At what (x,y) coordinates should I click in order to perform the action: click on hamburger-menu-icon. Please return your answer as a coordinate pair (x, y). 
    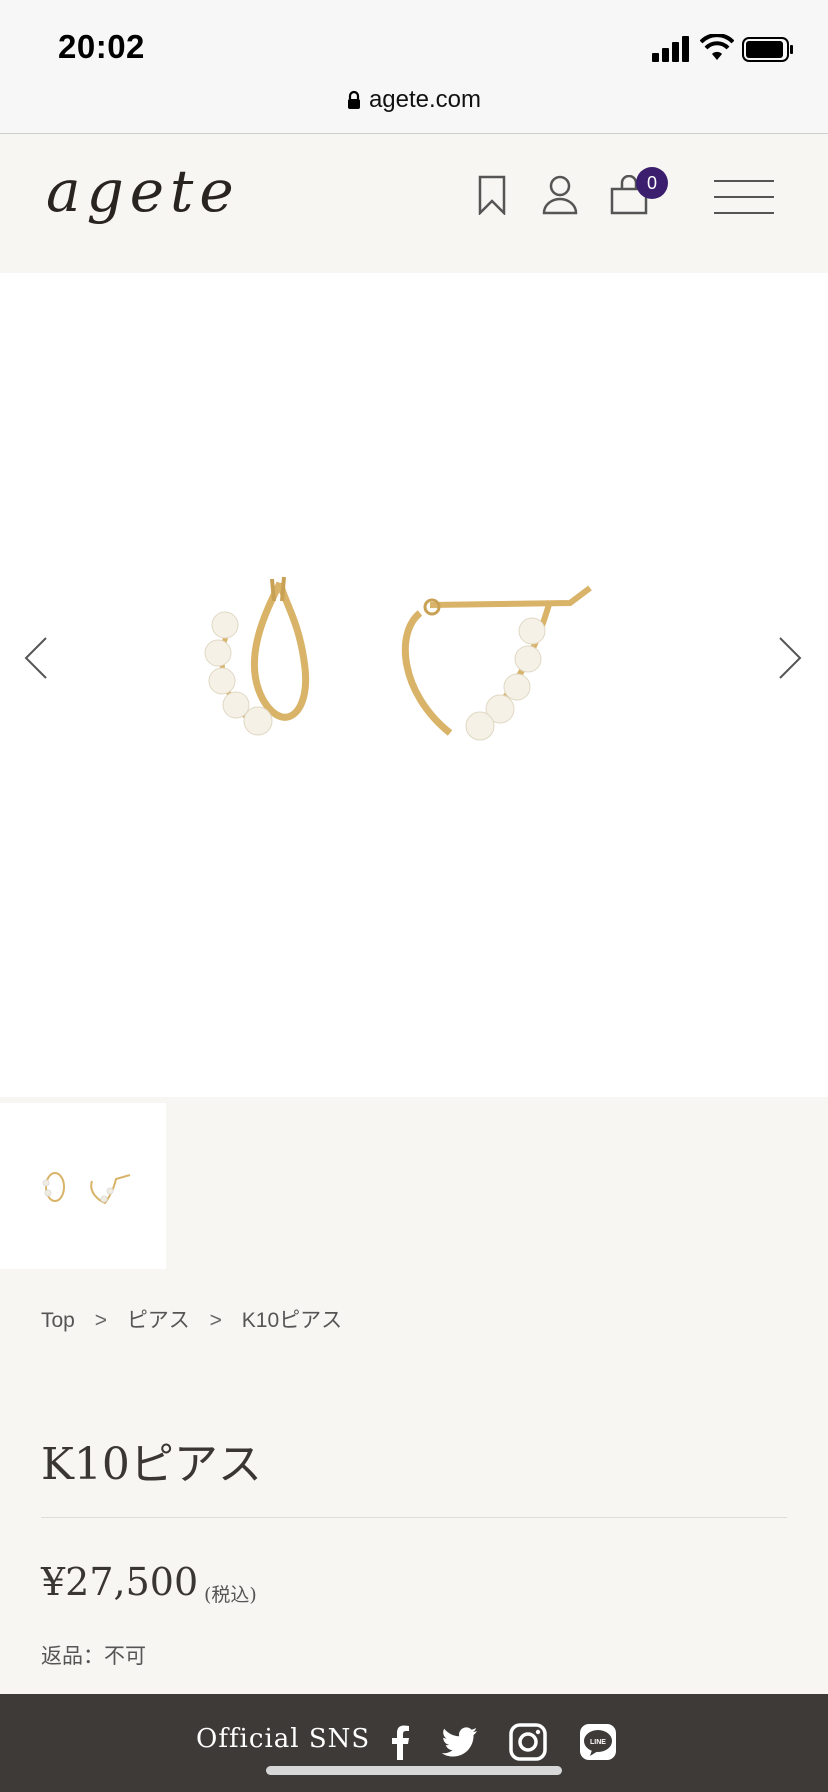
    Looking at the image, I should click on (744, 197).